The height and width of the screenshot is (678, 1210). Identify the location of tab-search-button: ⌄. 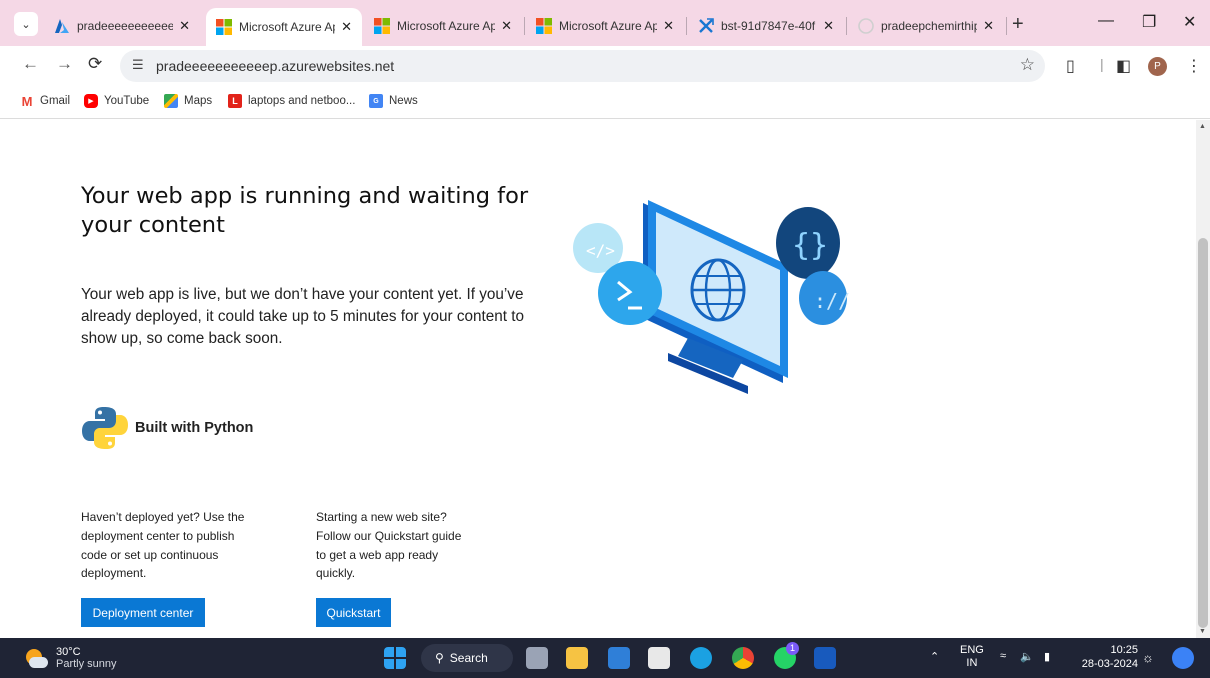
(26, 24).